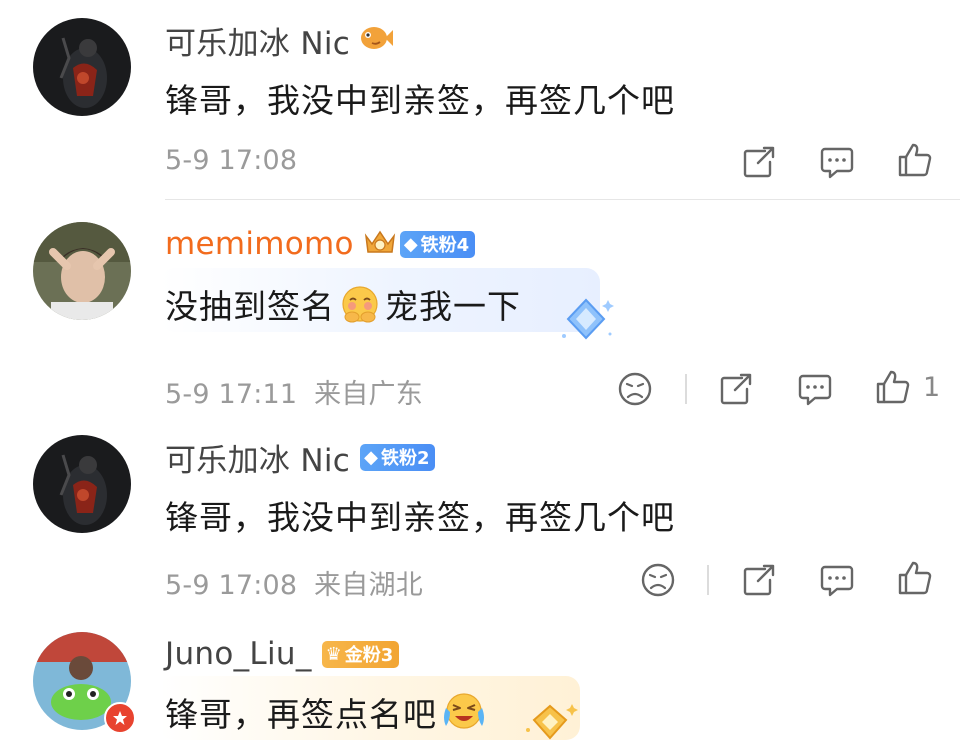 This screenshot has height=740, width=960. What do you see at coordinates (360, 308) in the screenshot?
I see `blushing-emoji-icon` at bounding box center [360, 308].